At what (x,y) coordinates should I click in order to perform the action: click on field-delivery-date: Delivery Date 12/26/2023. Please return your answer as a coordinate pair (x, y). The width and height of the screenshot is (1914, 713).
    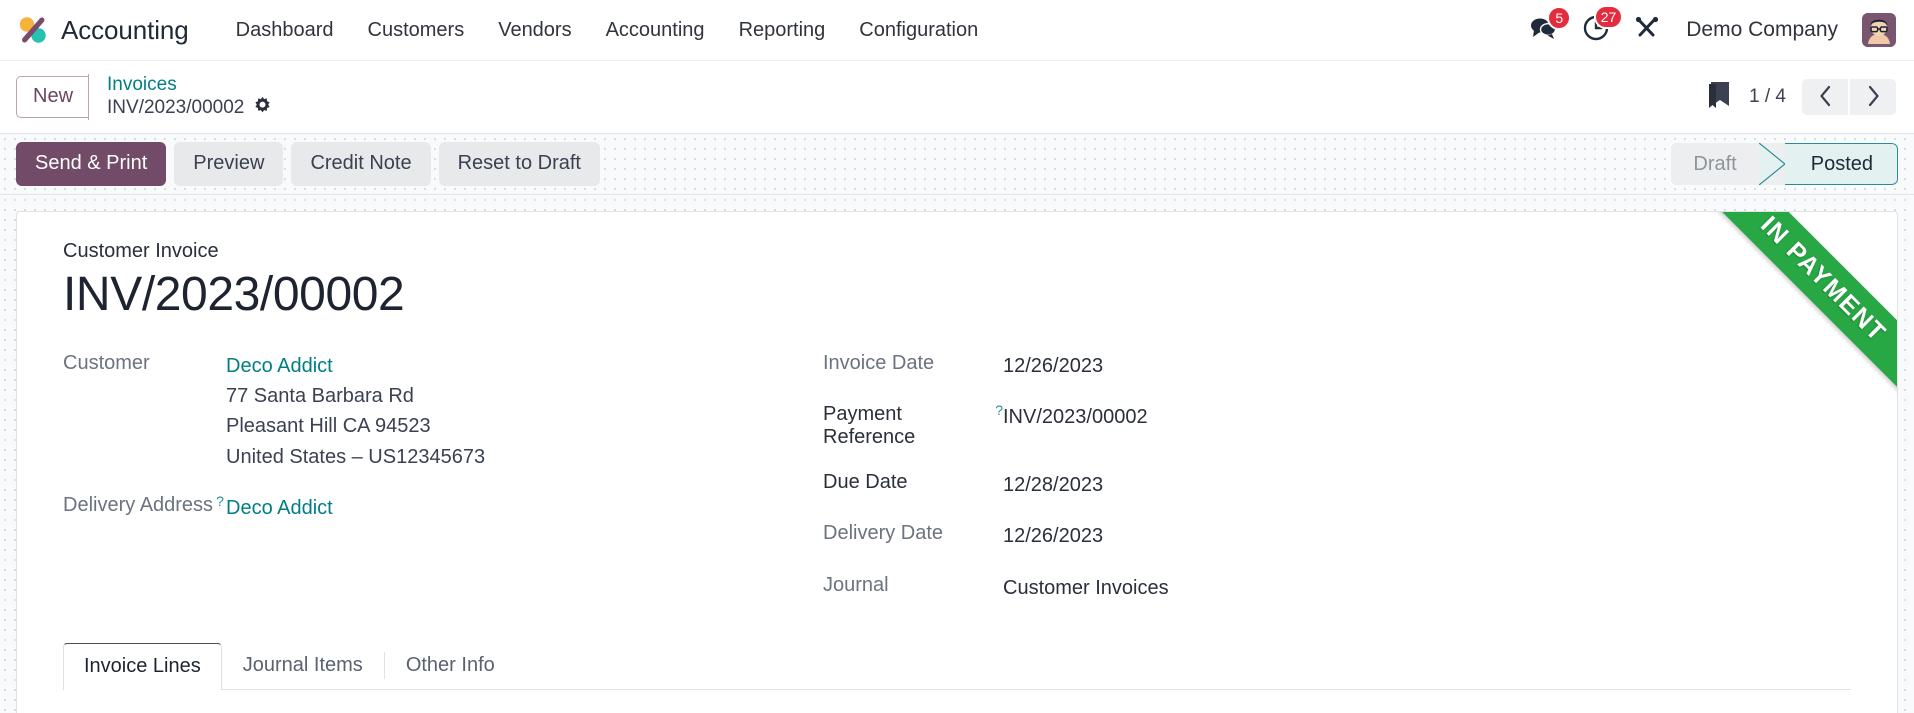
    Looking at the image, I should click on (1337, 536).